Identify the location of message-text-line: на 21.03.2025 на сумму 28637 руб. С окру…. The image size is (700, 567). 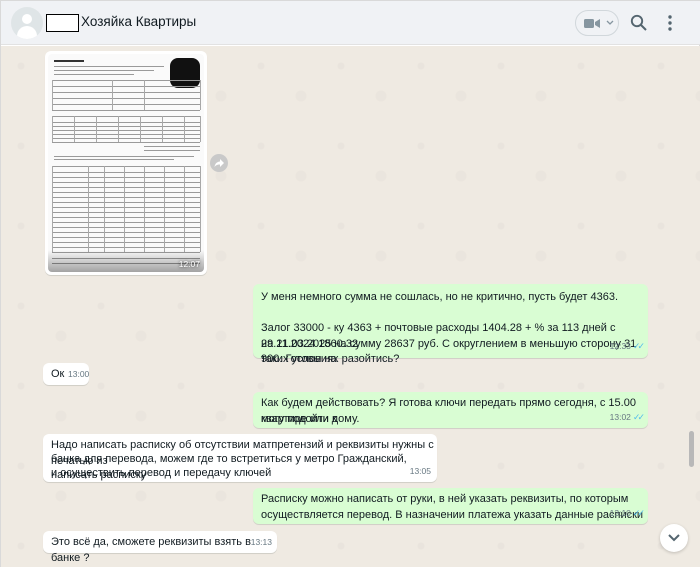
(449, 351).